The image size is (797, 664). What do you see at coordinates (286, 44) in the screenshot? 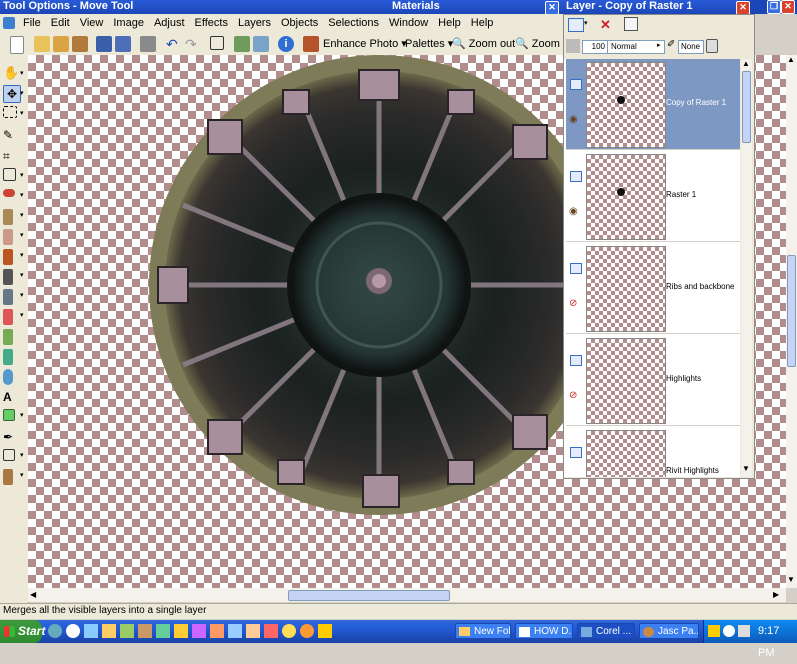
I see `info-icon: i` at bounding box center [286, 44].